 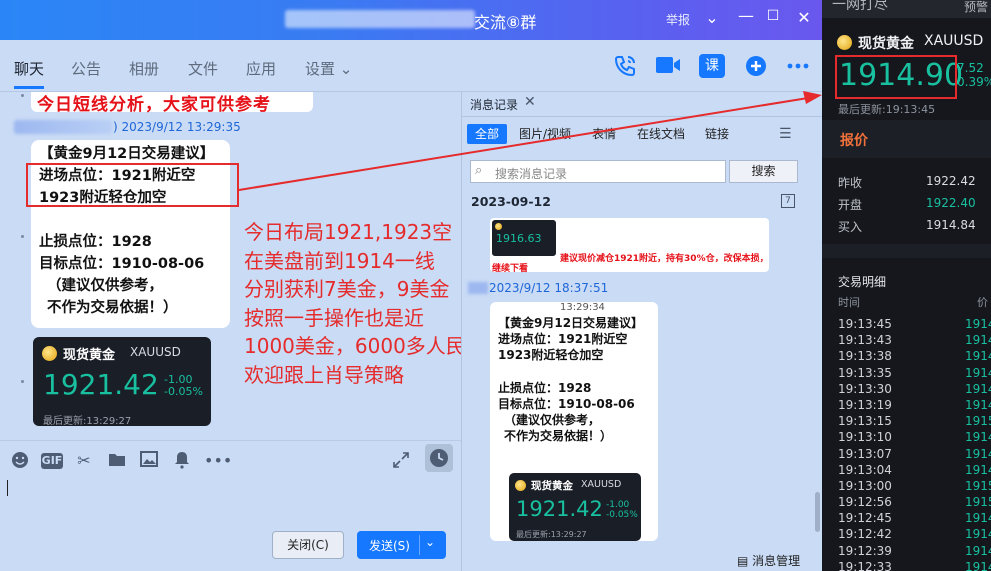 I want to click on calendar-icon: 7, so click(x=788, y=201).